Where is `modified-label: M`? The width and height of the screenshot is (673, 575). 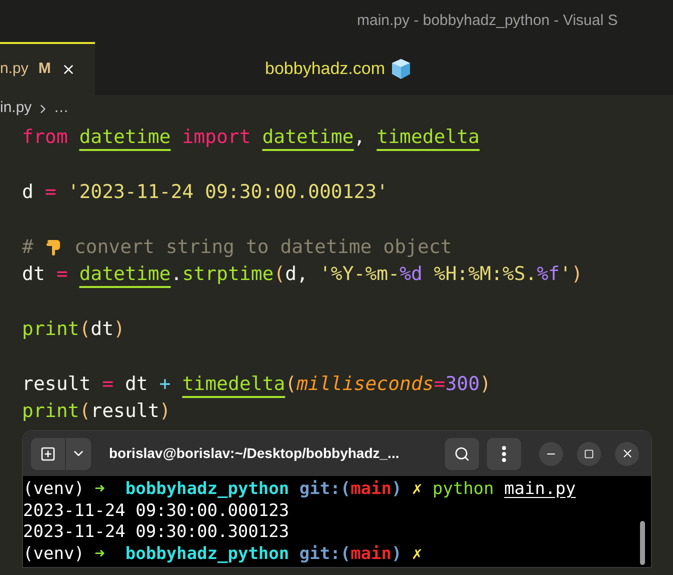 modified-label: M is located at coordinates (44, 69).